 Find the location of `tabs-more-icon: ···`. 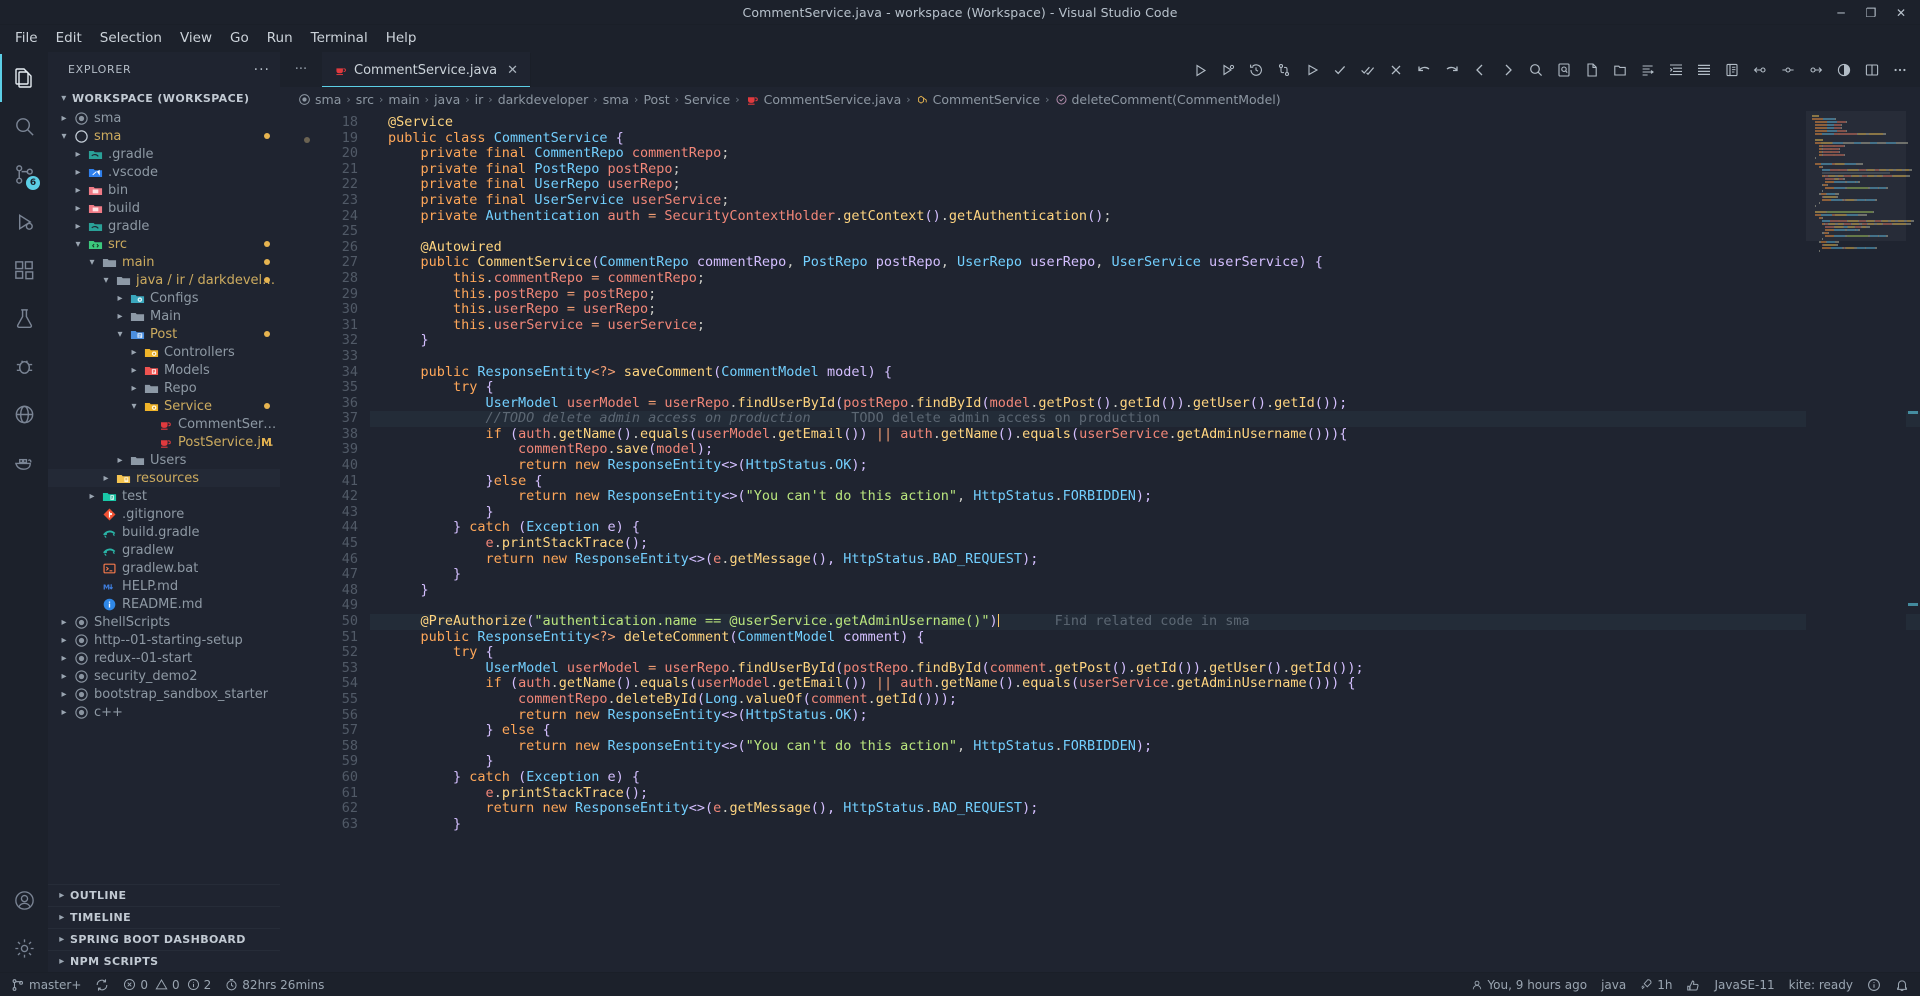

tabs-more-icon: ··· is located at coordinates (301, 69).